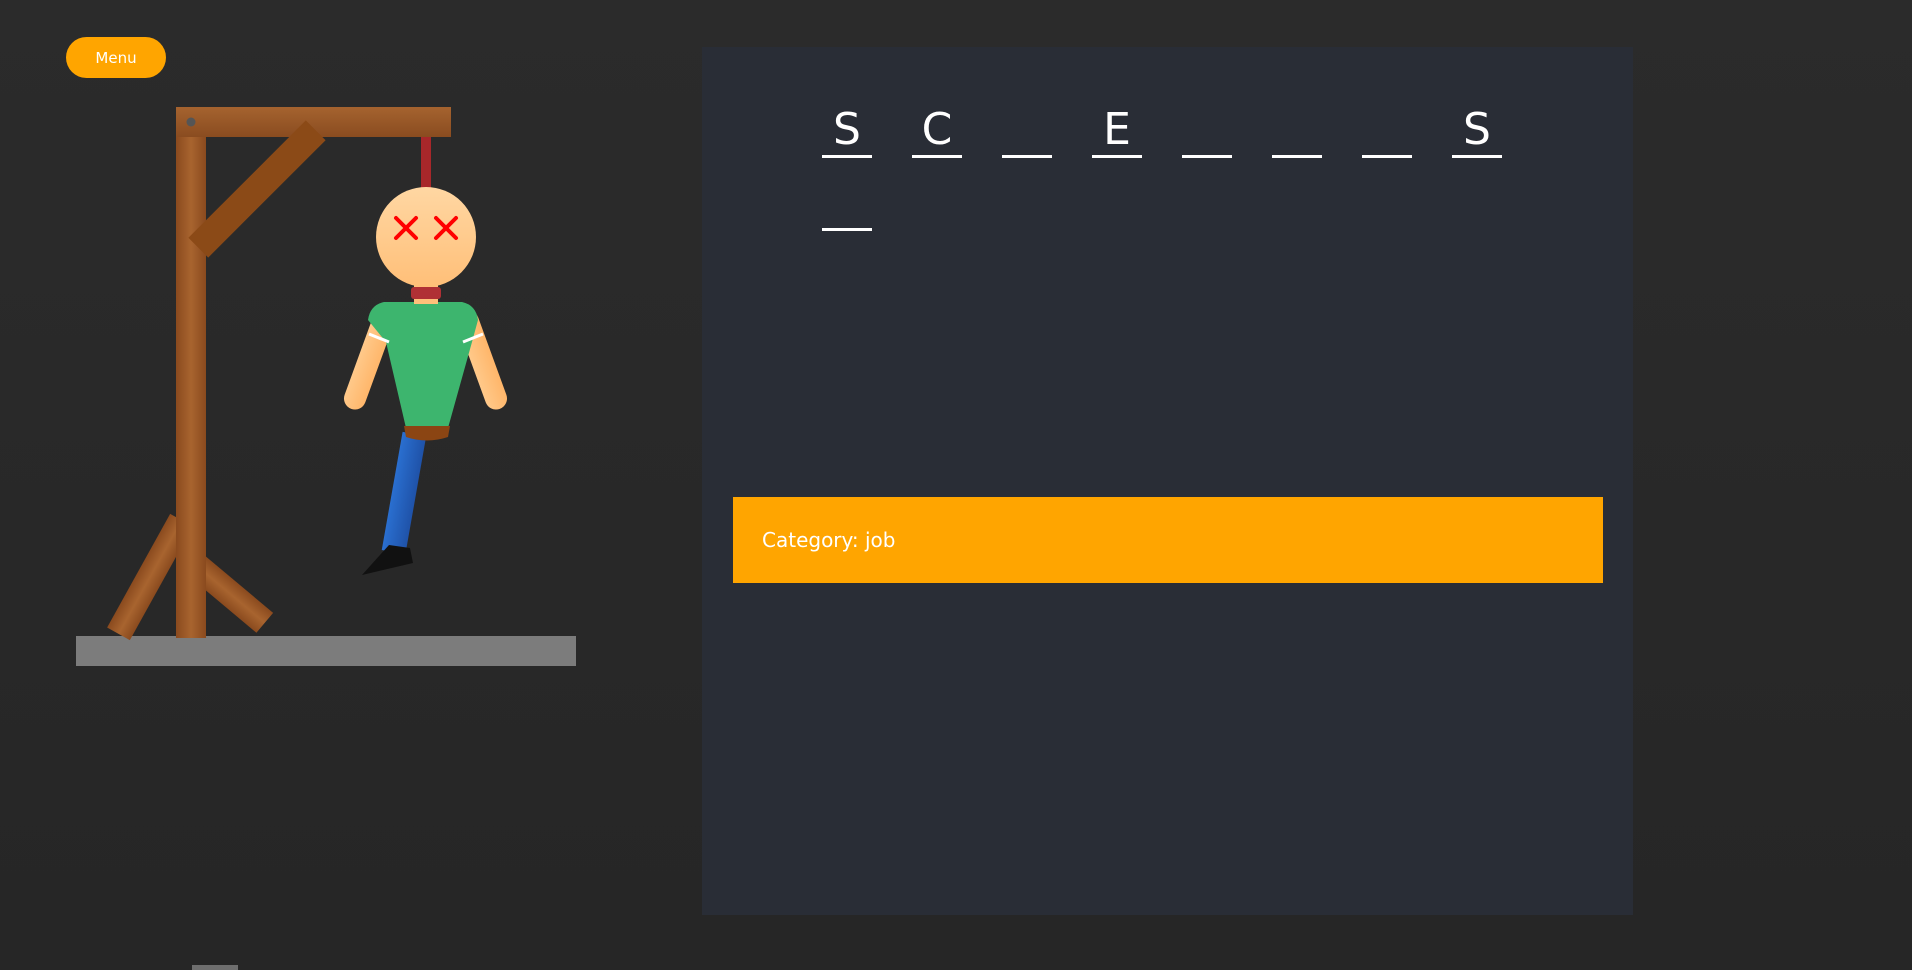 The height and width of the screenshot is (970, 1912). I want to click on hangman-head, so click(426, 237).